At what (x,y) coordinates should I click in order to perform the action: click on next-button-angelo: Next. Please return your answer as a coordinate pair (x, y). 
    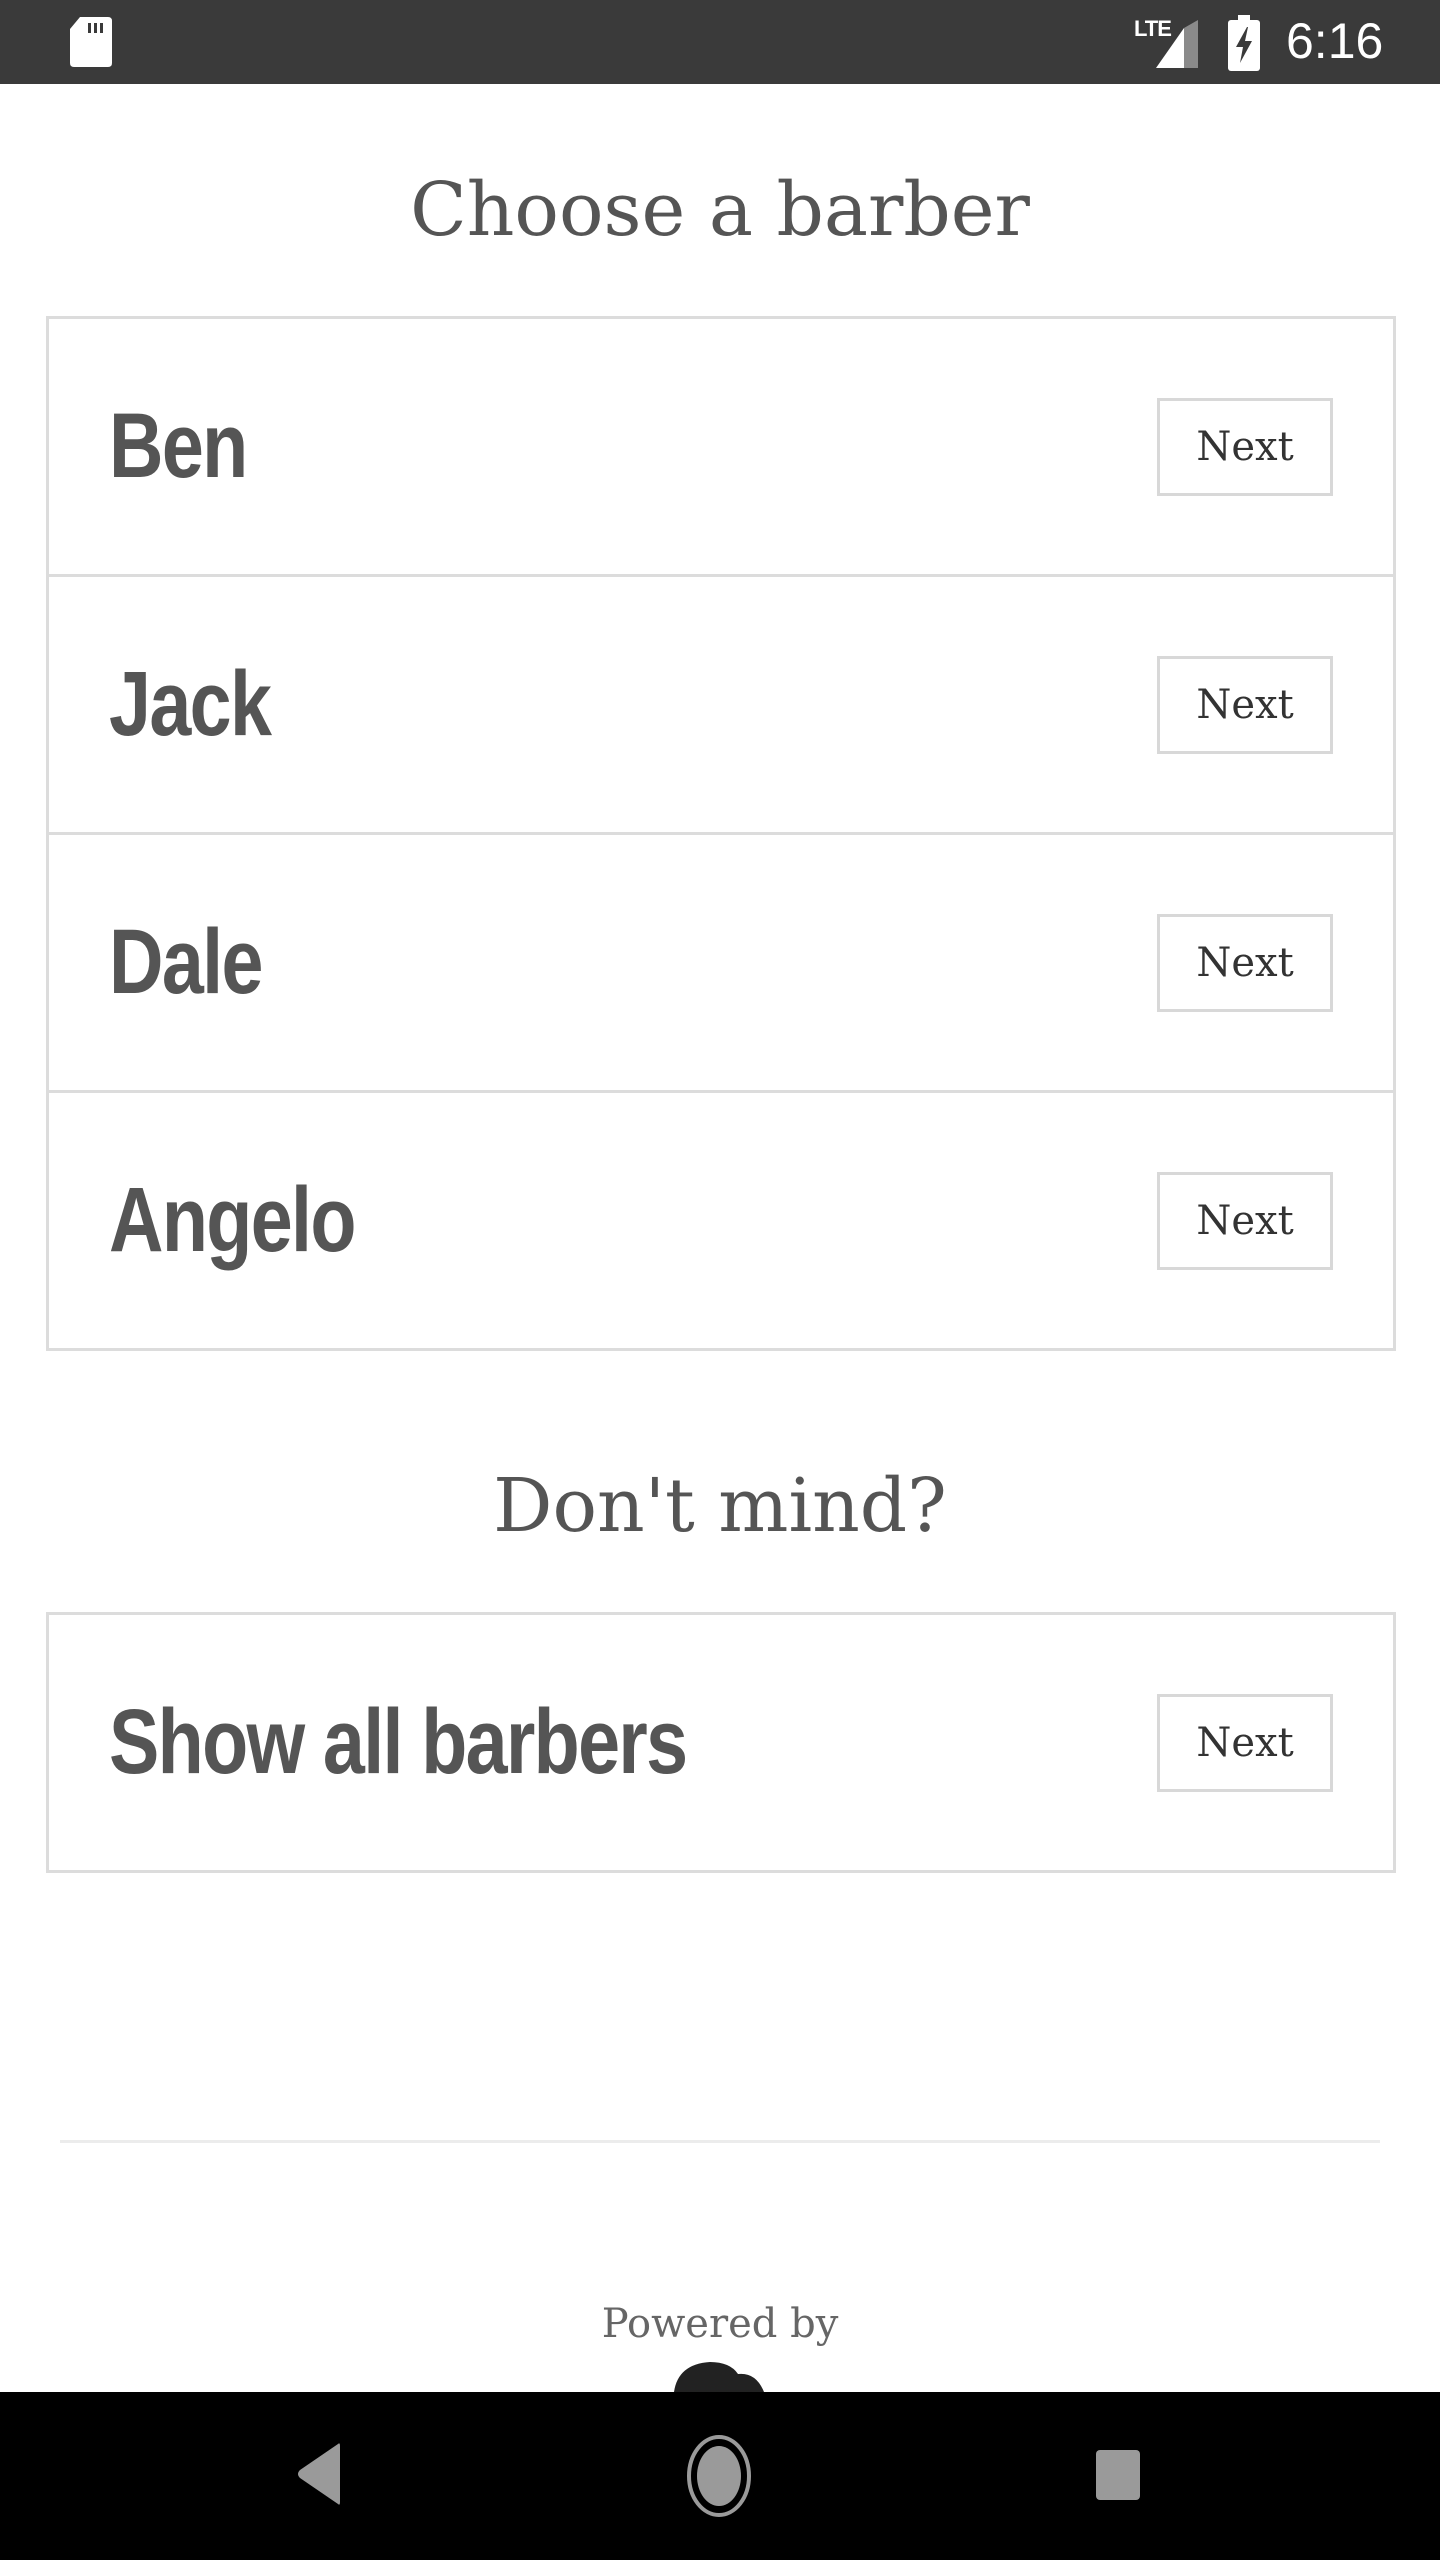
    Looking at the image, I should click on (1245, 1220).